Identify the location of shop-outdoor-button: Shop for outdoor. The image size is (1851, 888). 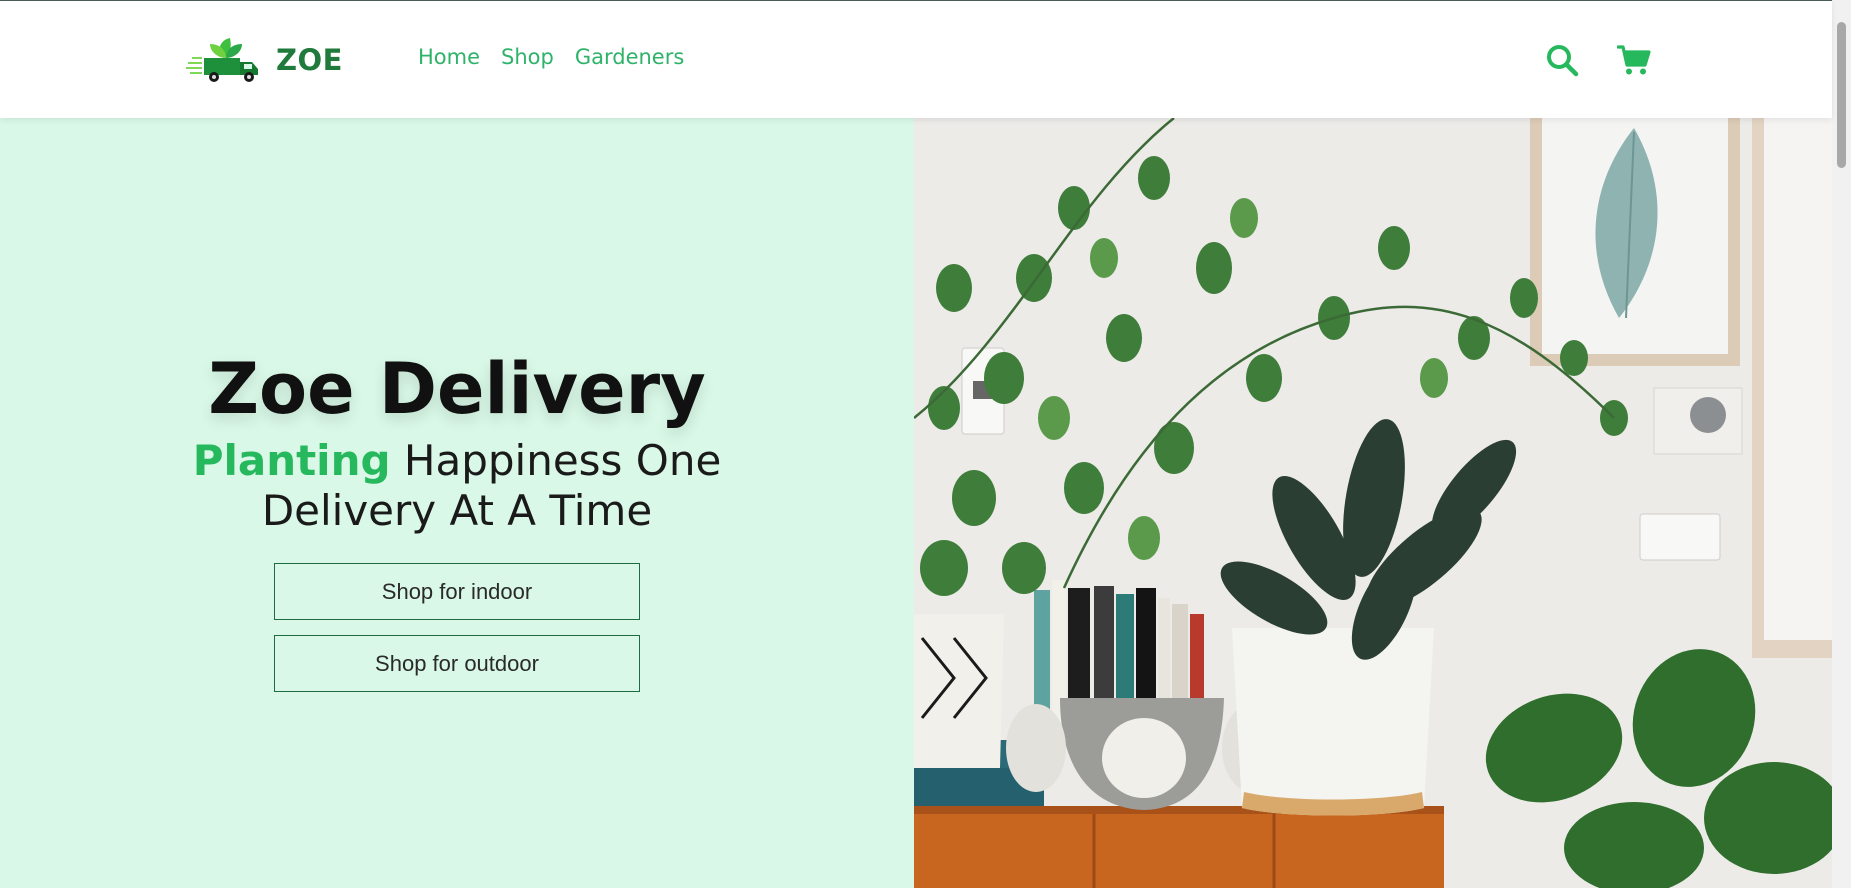
(457, 663).